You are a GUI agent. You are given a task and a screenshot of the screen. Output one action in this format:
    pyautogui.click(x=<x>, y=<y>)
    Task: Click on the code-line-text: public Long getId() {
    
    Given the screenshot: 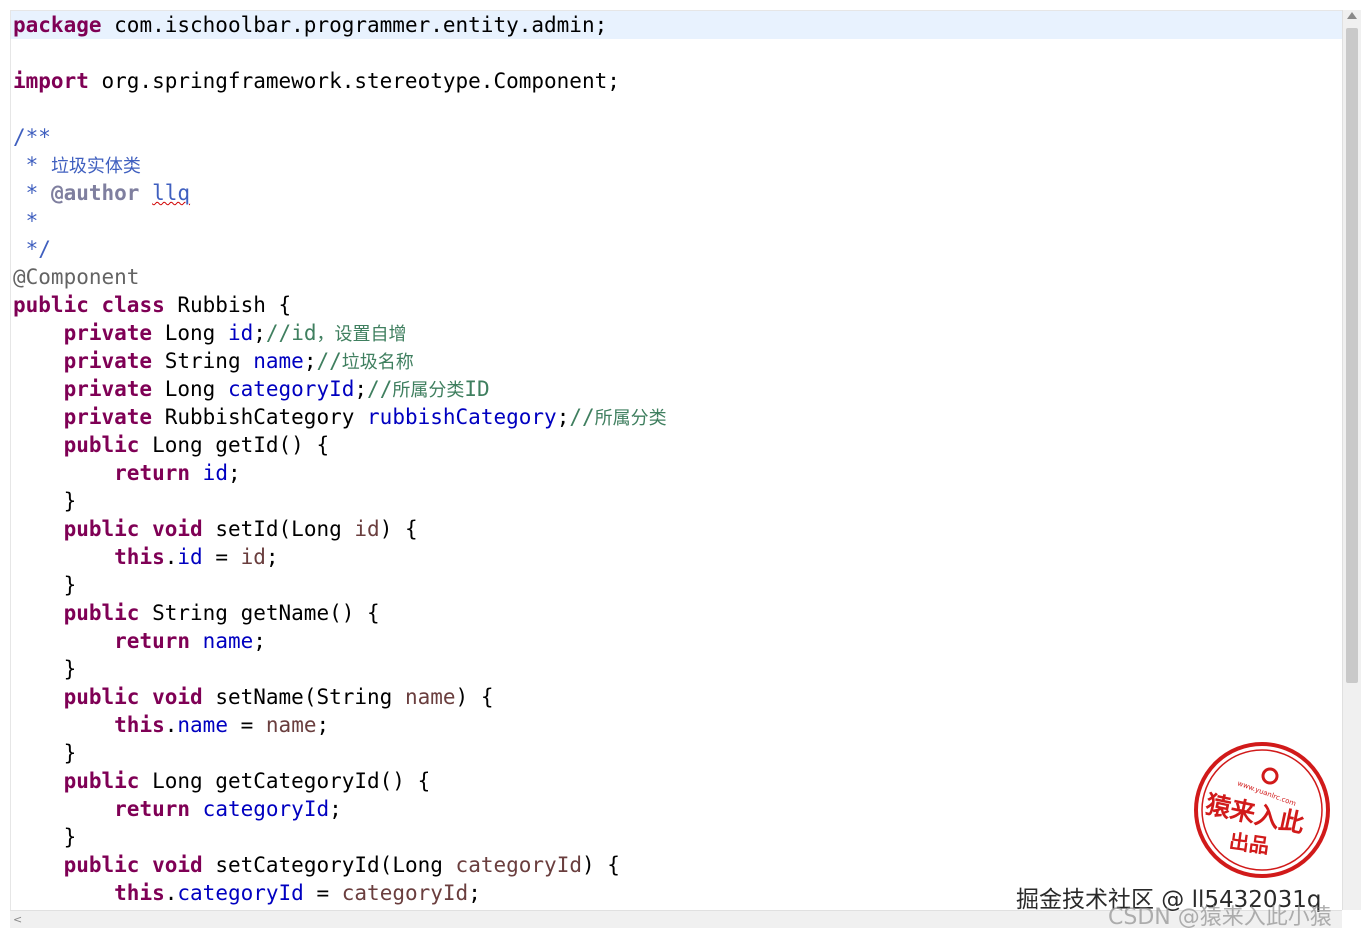 What is the action you would take?
    pyautogui.click(x=171, y=445)
    